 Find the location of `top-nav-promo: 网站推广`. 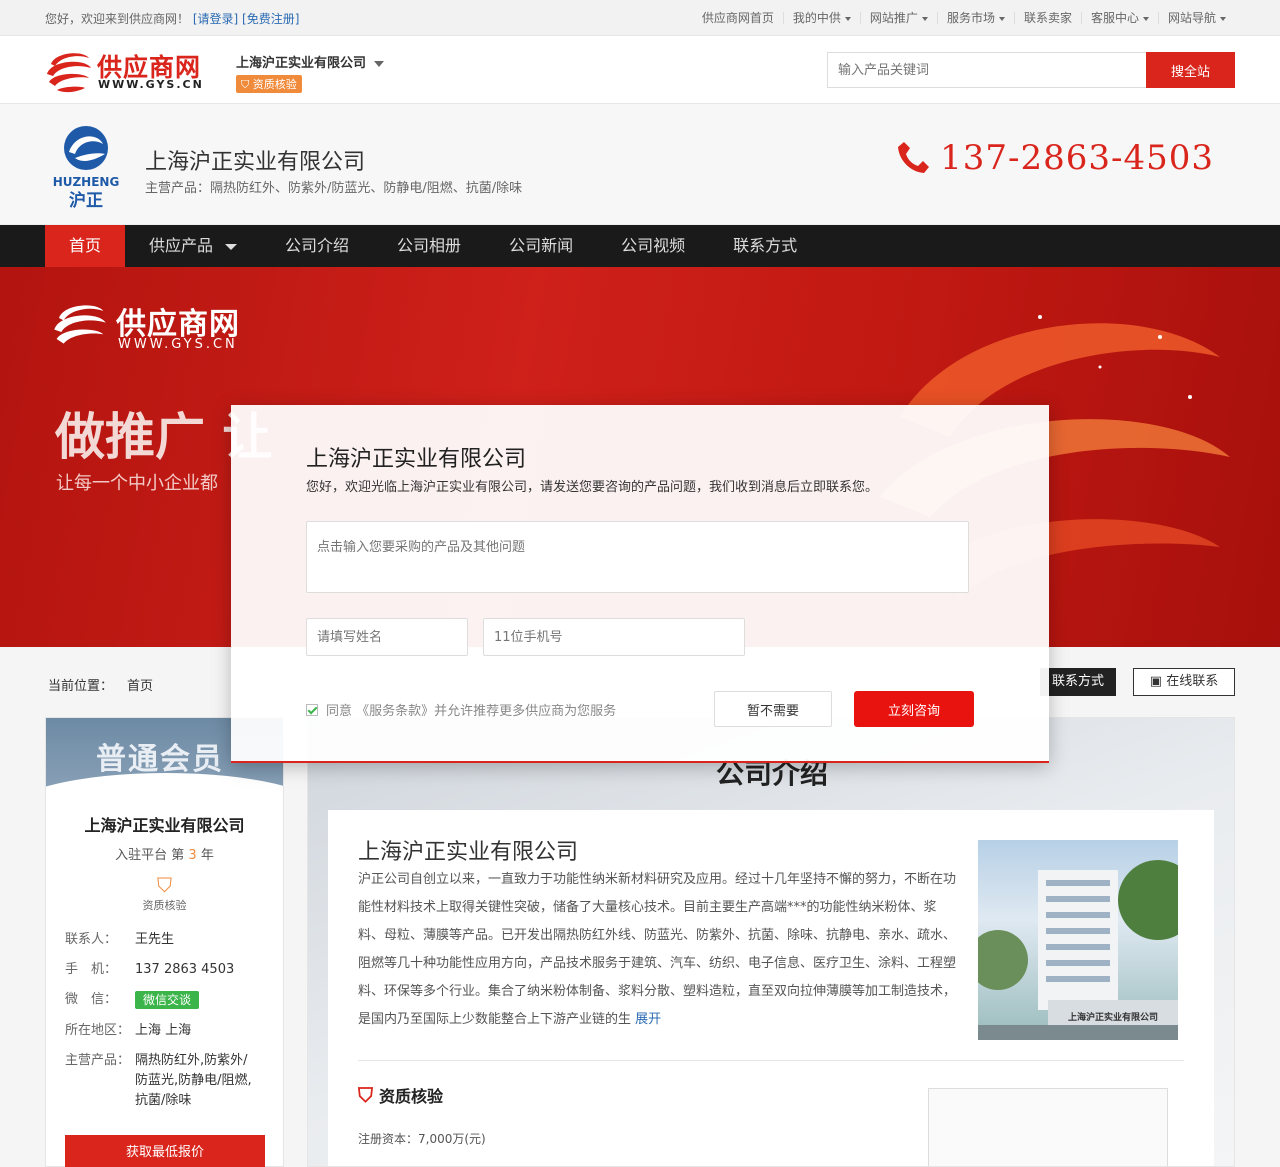

top-nav-promo: 网站推广 is located at coordinates (898, 18).